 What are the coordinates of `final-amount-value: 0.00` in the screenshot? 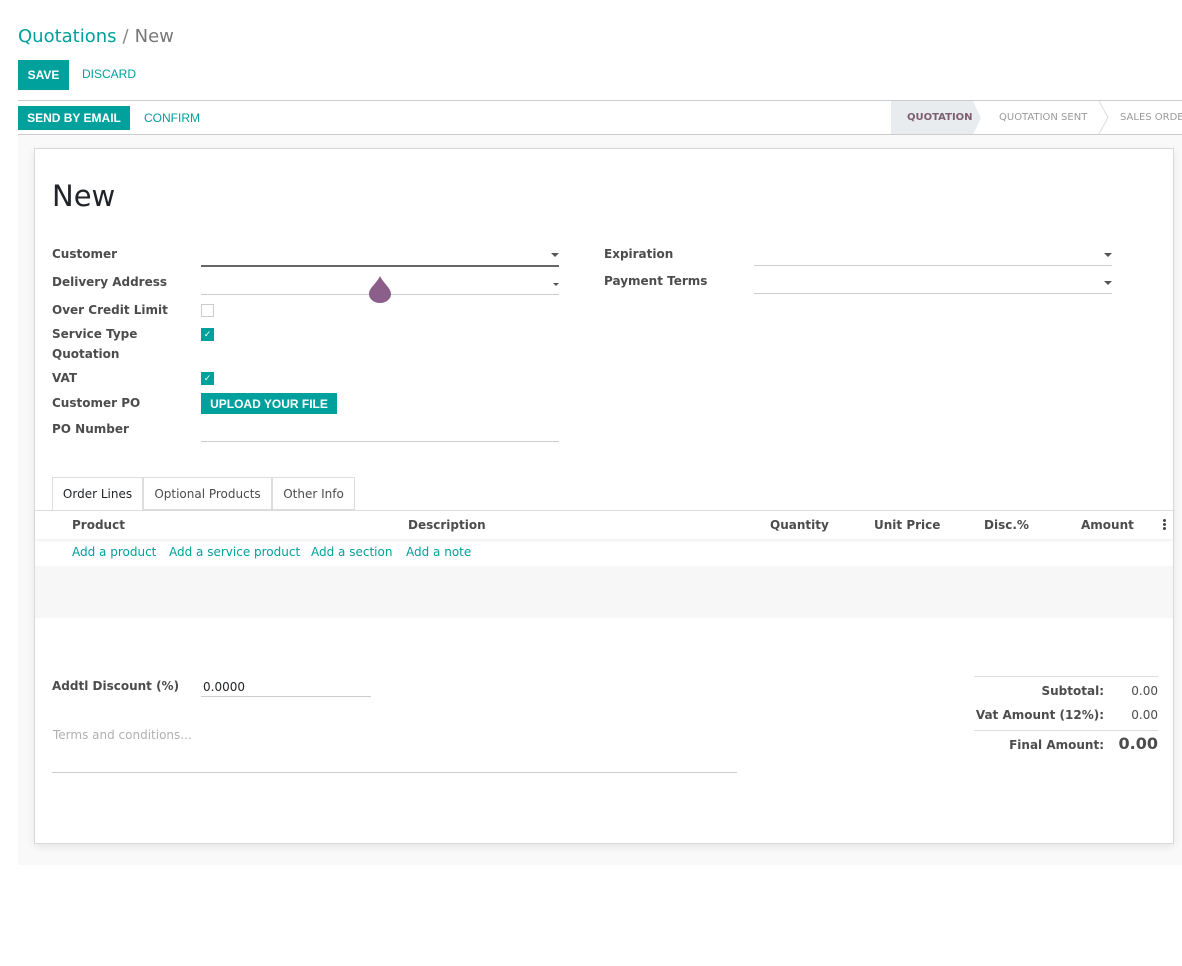 It's located at (1138, 743).